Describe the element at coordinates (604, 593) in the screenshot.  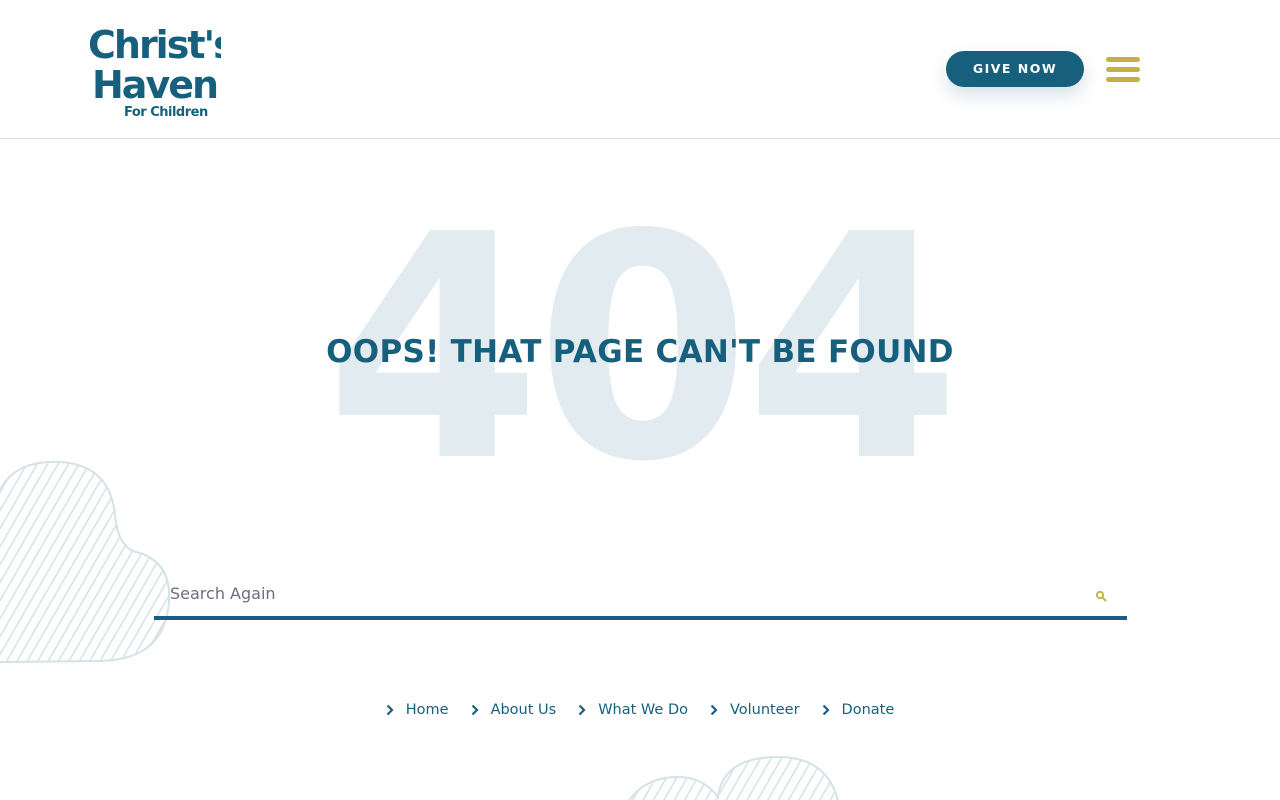
I see `search-input` at that location.